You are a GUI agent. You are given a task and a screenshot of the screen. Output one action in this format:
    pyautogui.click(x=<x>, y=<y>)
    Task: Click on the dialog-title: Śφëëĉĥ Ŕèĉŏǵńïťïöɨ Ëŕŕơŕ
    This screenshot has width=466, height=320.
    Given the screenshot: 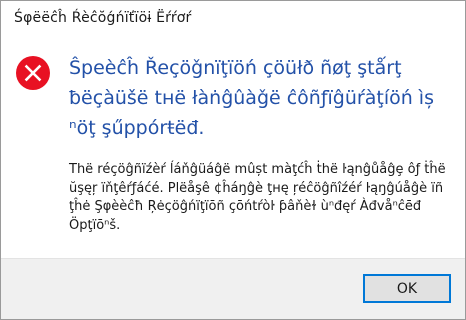 What is the action you would take?
    pyautogui.click(x=103, y=18)
    